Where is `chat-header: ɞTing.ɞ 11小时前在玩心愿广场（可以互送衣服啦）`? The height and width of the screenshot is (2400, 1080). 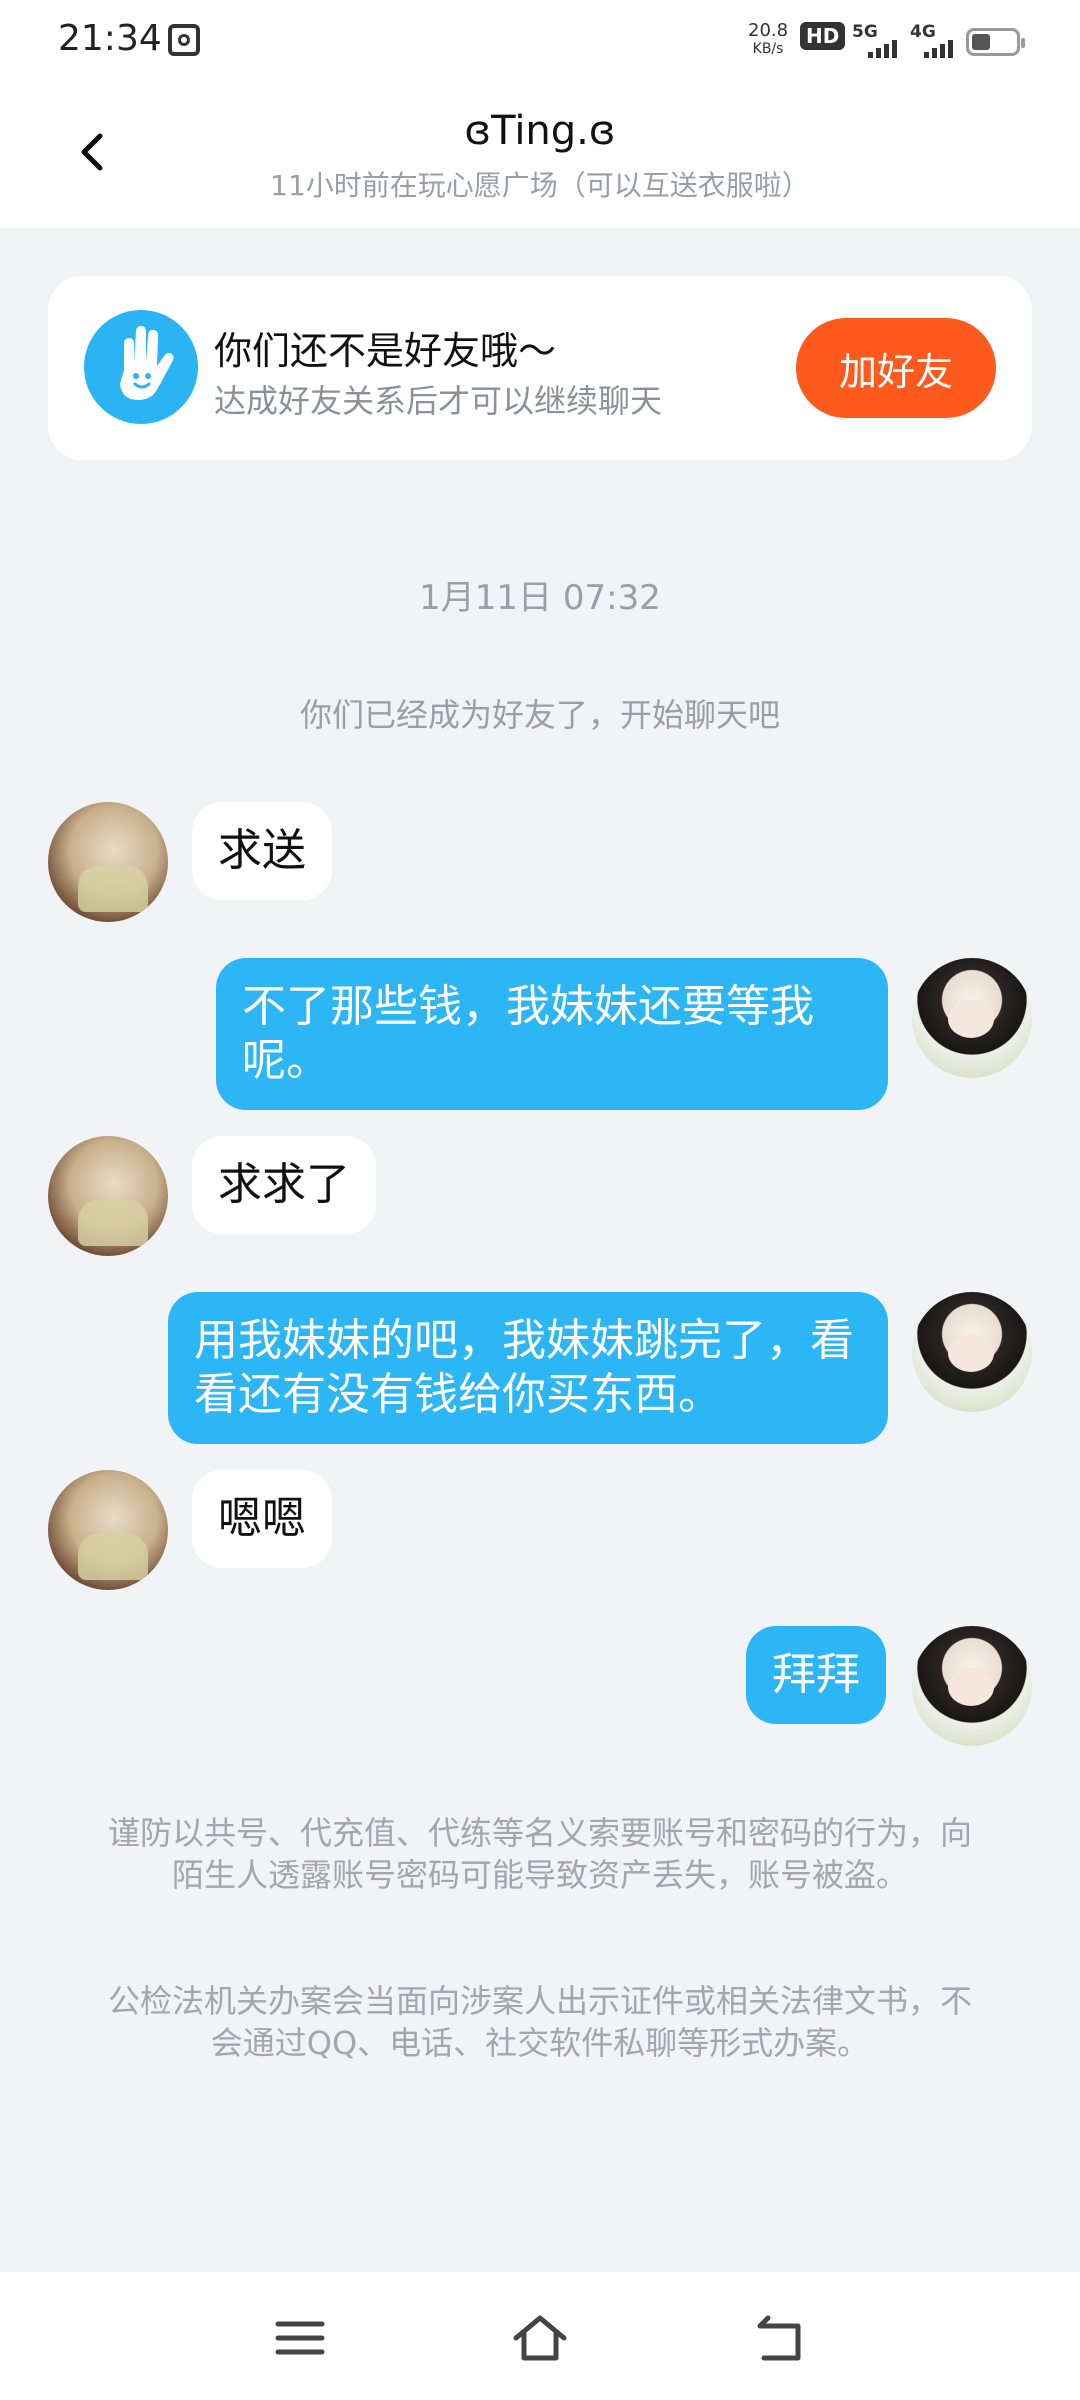 chat-header: ɞTing.ɞ 11小时前在玩心愿广场（可以互送衣服啦） is located at coordinates (540, 156).